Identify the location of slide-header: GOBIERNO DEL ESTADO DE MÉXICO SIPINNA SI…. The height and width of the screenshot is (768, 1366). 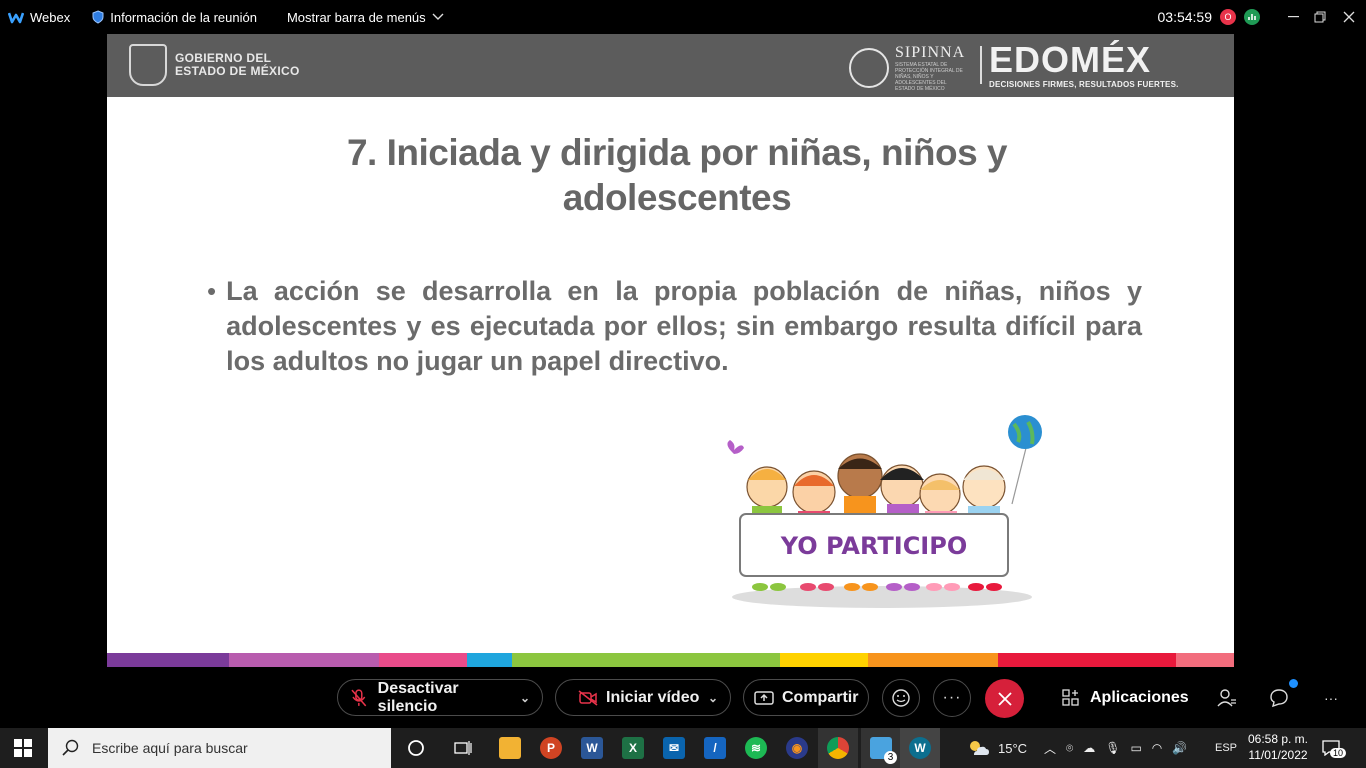
(670, 65).